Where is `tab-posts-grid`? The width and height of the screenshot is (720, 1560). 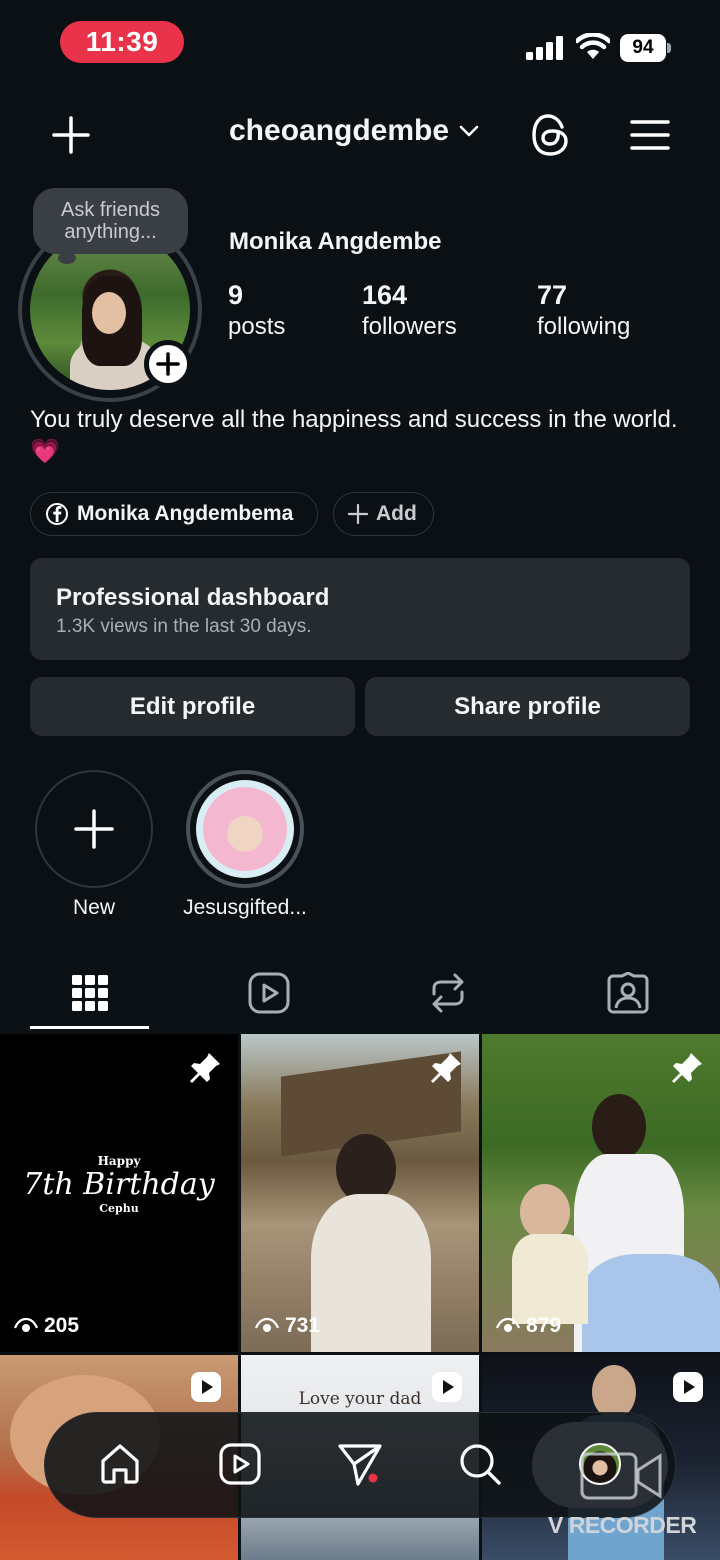 tab-posts-grid is located at coordinates (90, 993).